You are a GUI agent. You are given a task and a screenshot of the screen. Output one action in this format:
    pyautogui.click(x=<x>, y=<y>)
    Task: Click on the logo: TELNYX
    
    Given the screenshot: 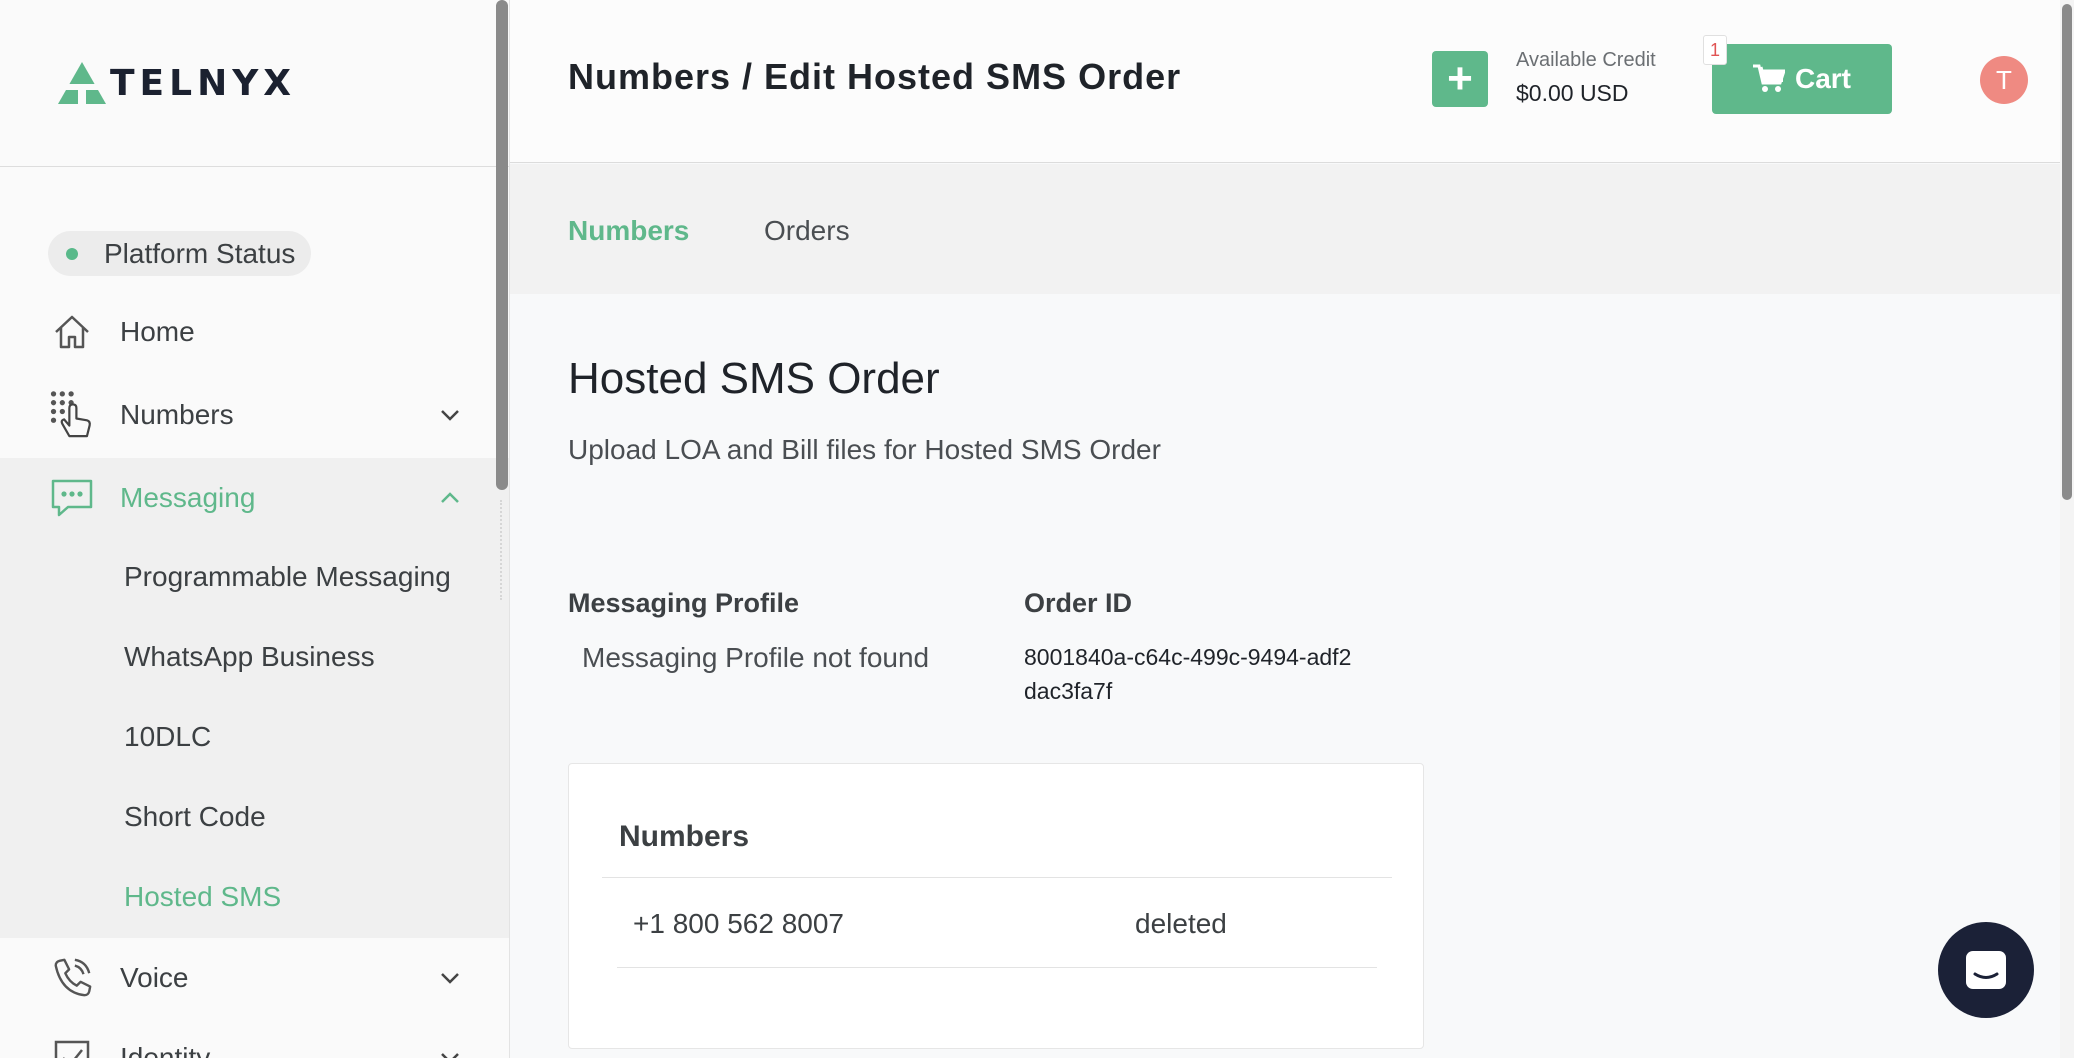 What is the action you would take?
    pyautogui.click(x=254, y=83)
    